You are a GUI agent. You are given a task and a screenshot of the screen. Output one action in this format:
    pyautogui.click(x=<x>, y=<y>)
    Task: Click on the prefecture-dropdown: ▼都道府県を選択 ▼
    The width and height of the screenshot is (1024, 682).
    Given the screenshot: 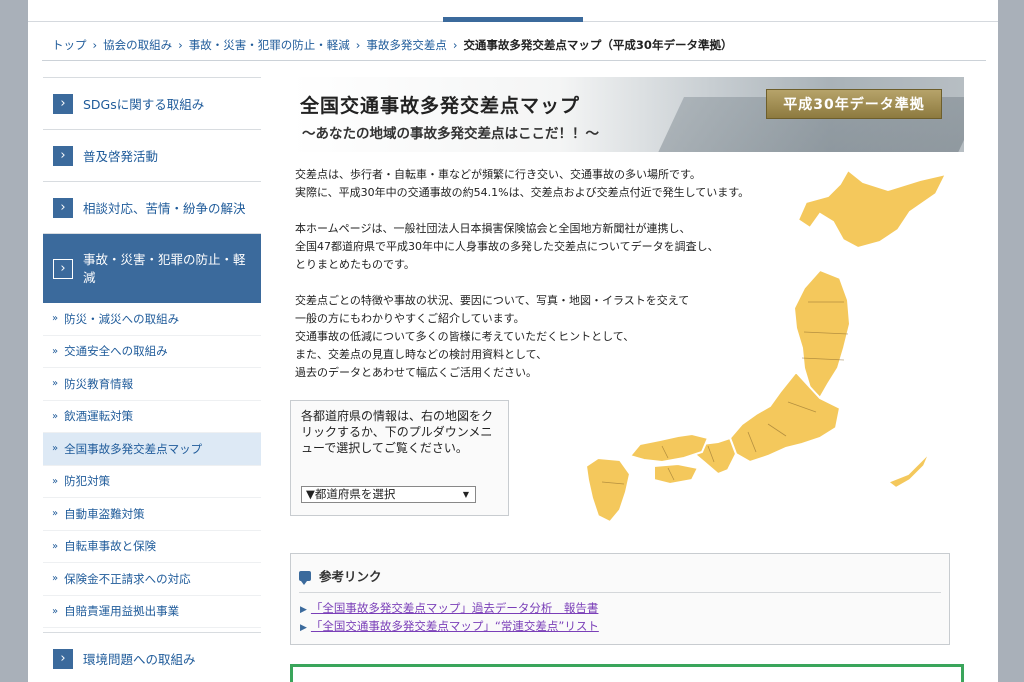 What is the action you would take?
    pyautogui.click(x=388, y=494)
    